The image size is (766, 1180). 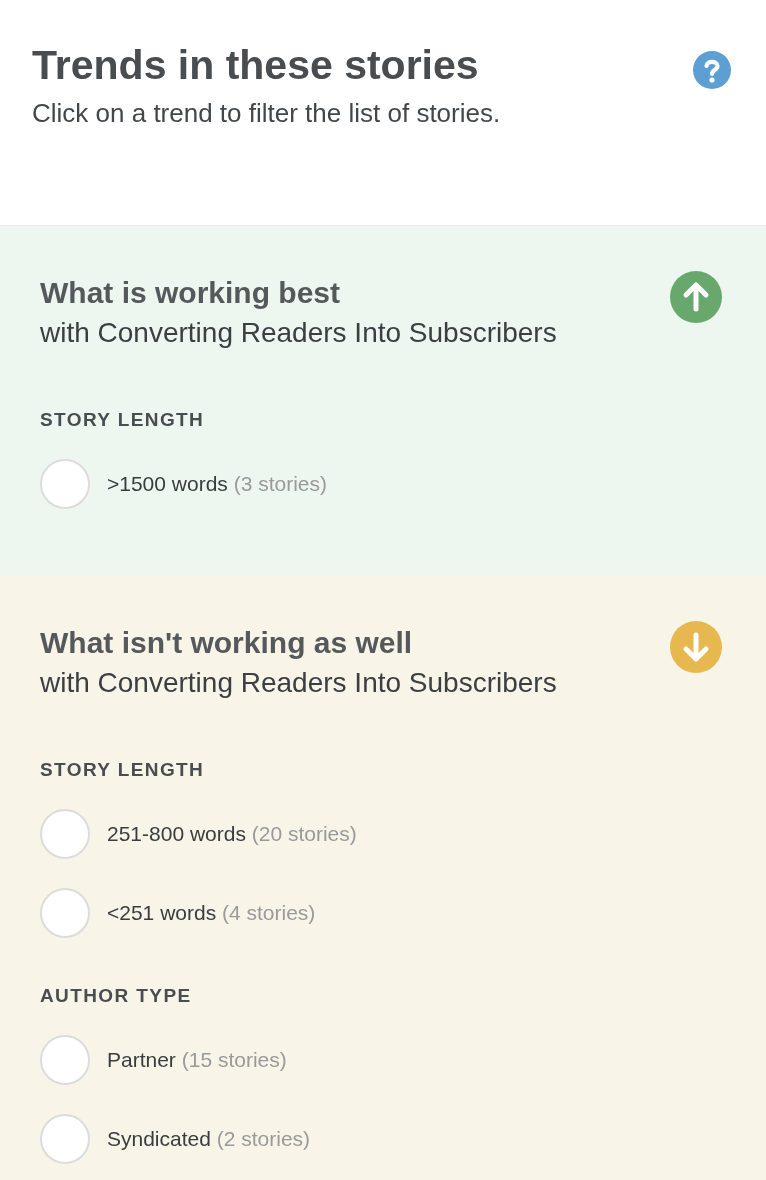 What do you see at coordinates (232, 834) in the screenshot?
I see `option-label: 251-800 words (20 stories)` at bounding box center [232, 834].